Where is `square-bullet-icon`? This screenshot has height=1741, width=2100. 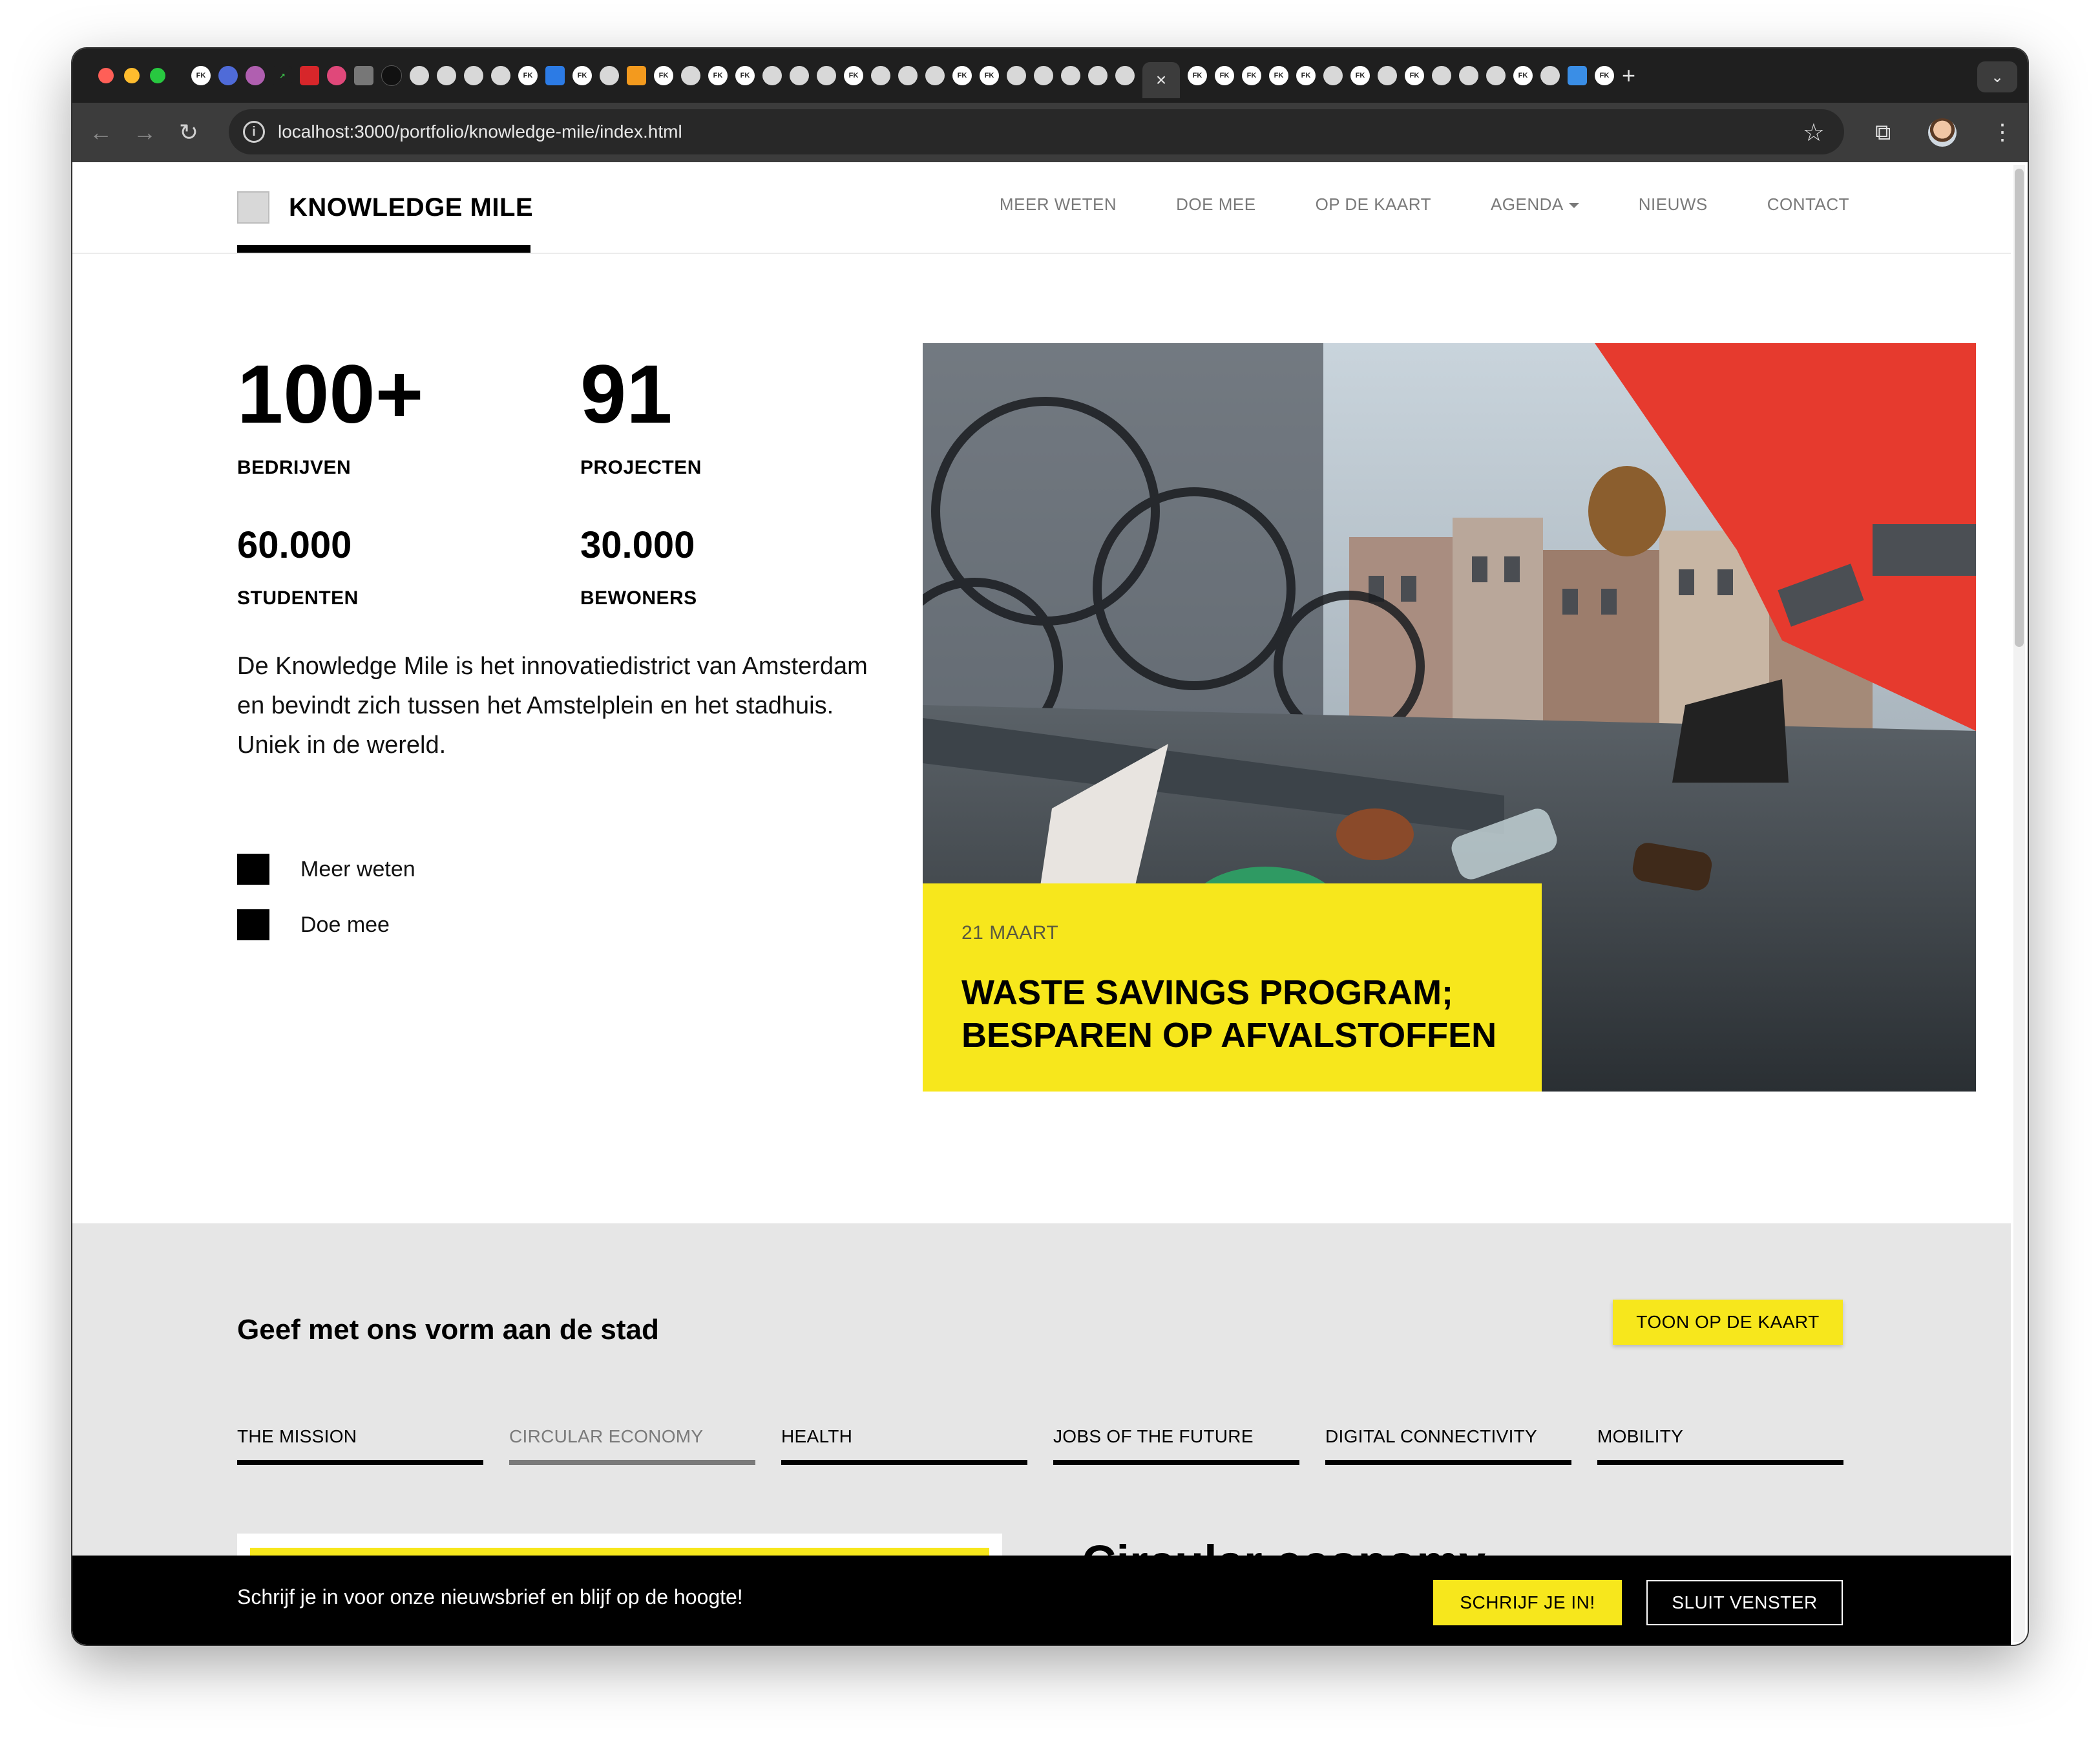 square-bullet-icon is located at coordinates (253, 869).